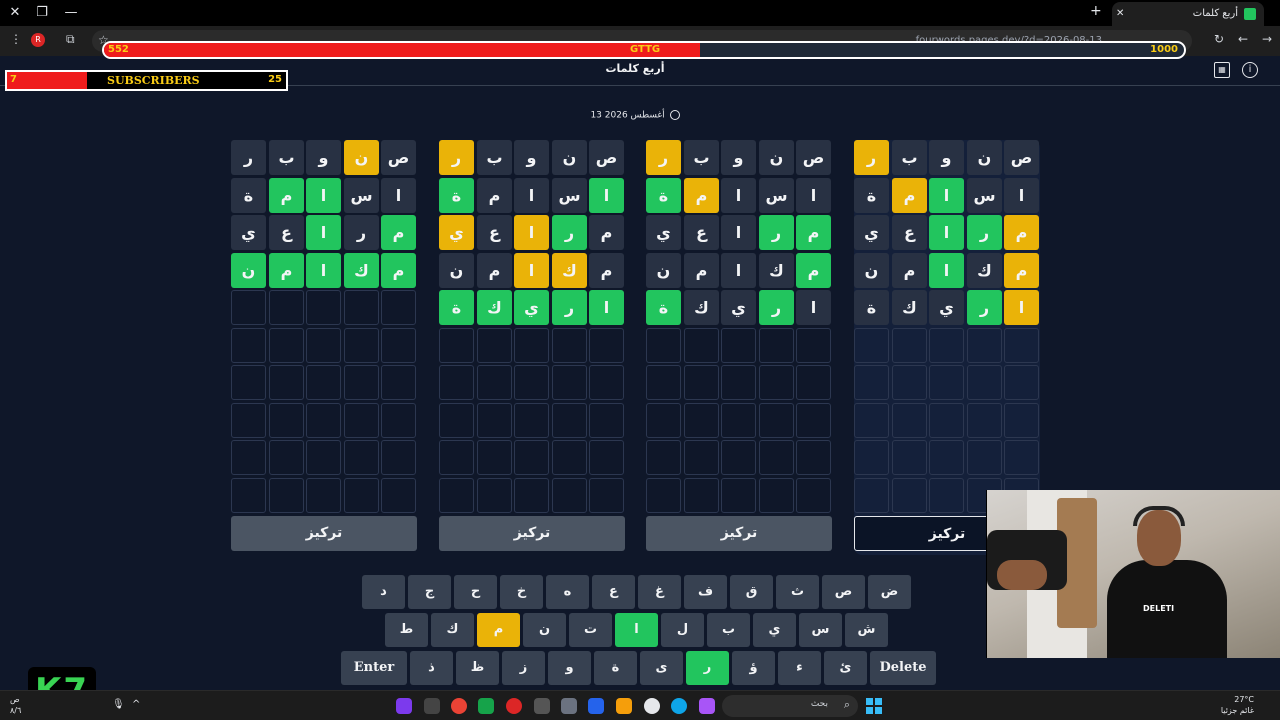 The image size is (1280, 720). Describe the element at coordinates (596, 706) in the screenshot. I see `mail-icon` at that location.